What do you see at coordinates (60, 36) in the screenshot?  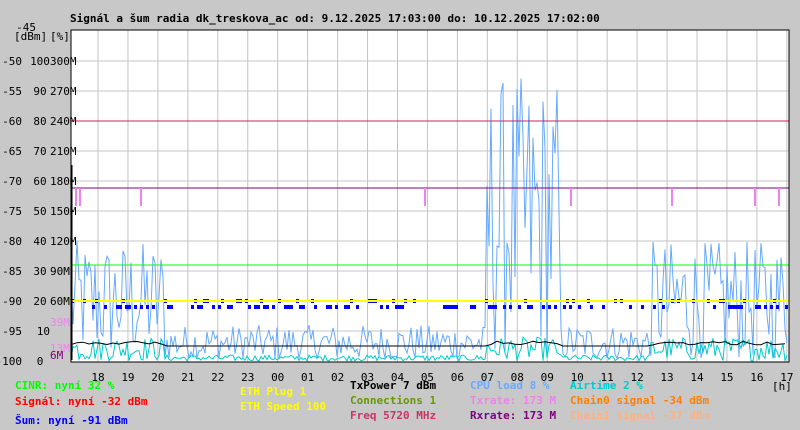 I see `unit-pct: [%]` at bounding box center [60, 36].